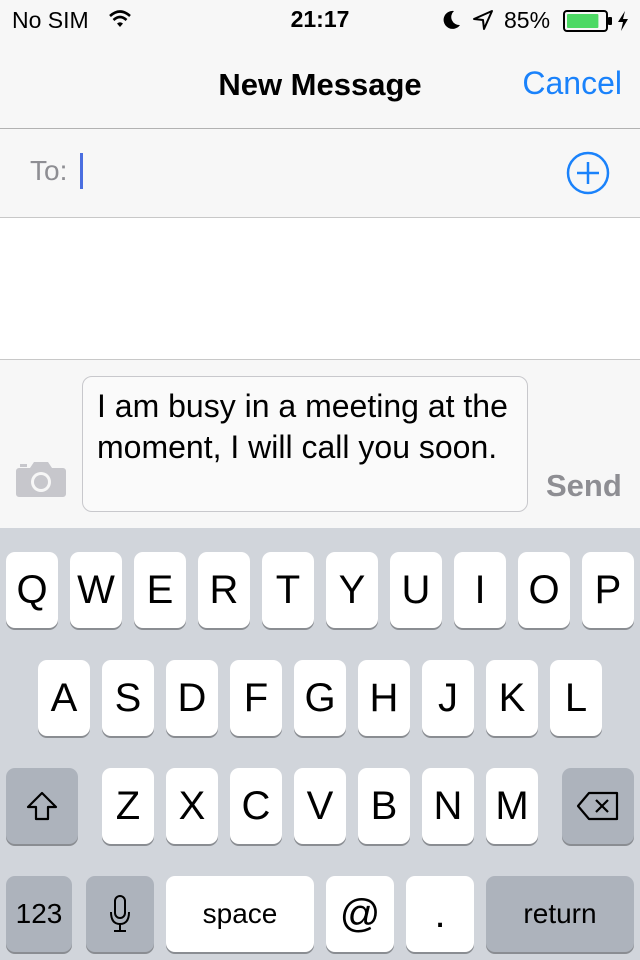 This screenshot has height=960, width=640. What do you see at coordinates (384, 698) in the screenshot?
I see `key-h: H` at bounding box center [384, 698].